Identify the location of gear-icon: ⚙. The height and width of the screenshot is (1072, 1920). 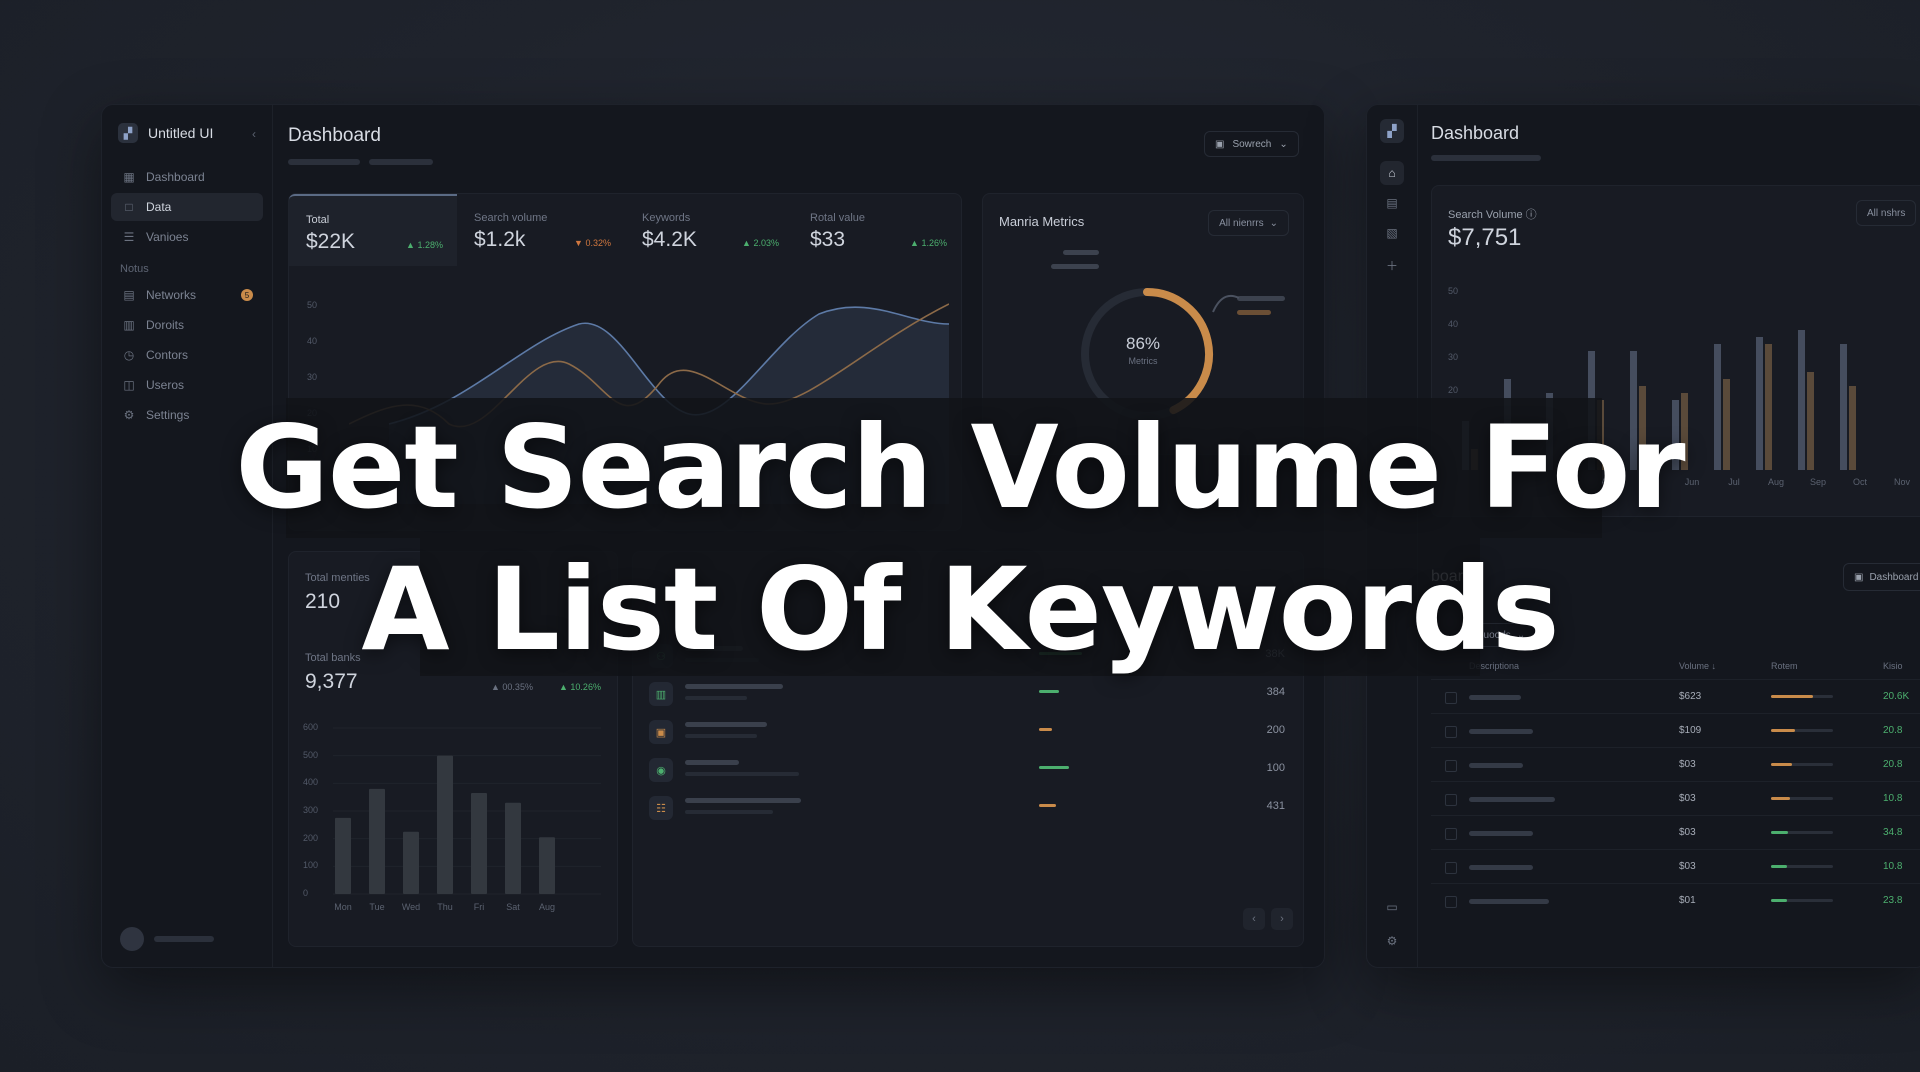
(1392, 941).